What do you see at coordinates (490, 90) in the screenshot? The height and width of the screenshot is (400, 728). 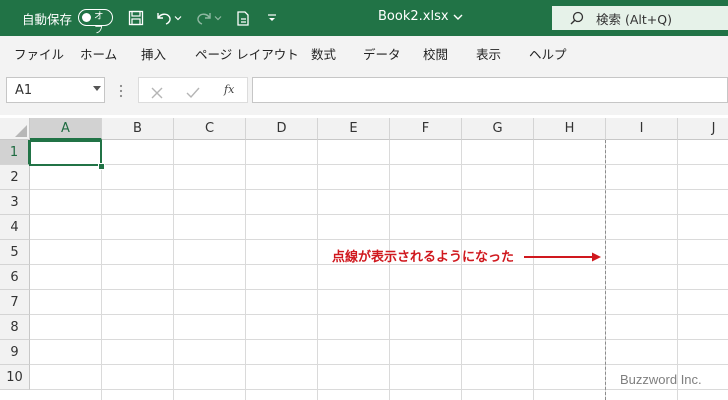 I see `formula-input` at bounding box center [490, 90].